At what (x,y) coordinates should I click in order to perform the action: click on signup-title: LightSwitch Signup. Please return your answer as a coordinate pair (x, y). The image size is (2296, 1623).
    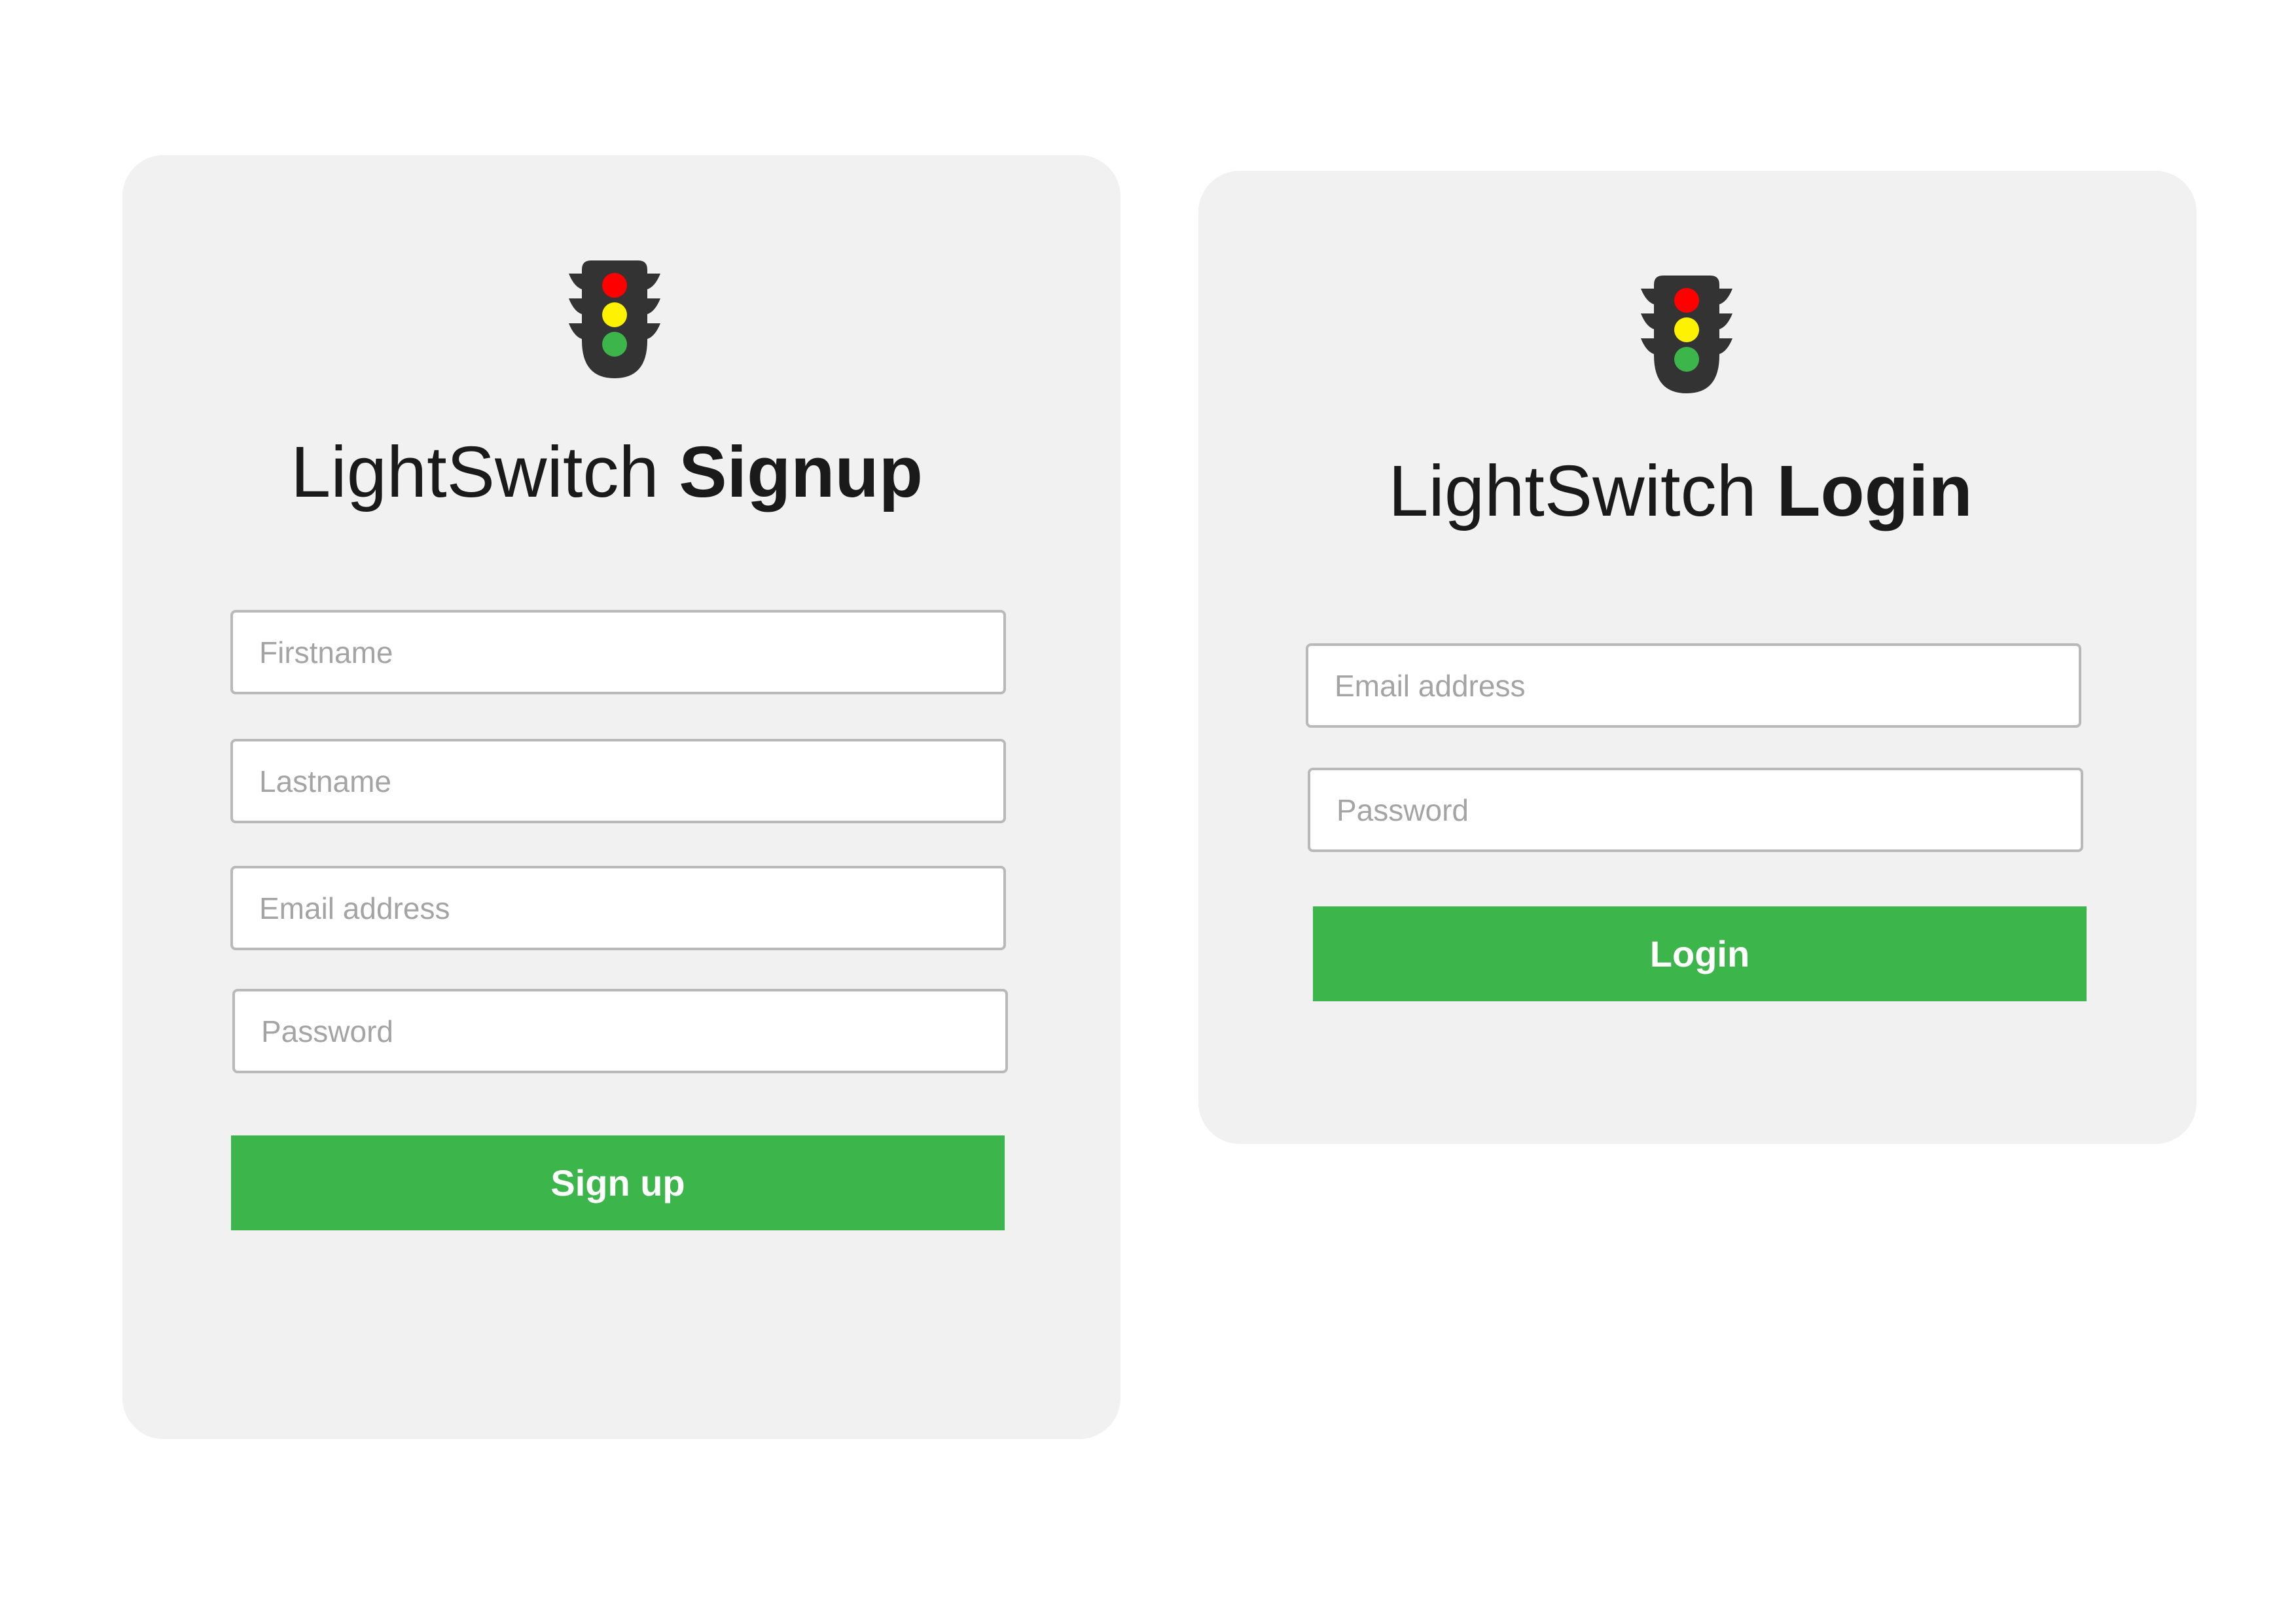
    Looking at the image, I should click on (621, 473).